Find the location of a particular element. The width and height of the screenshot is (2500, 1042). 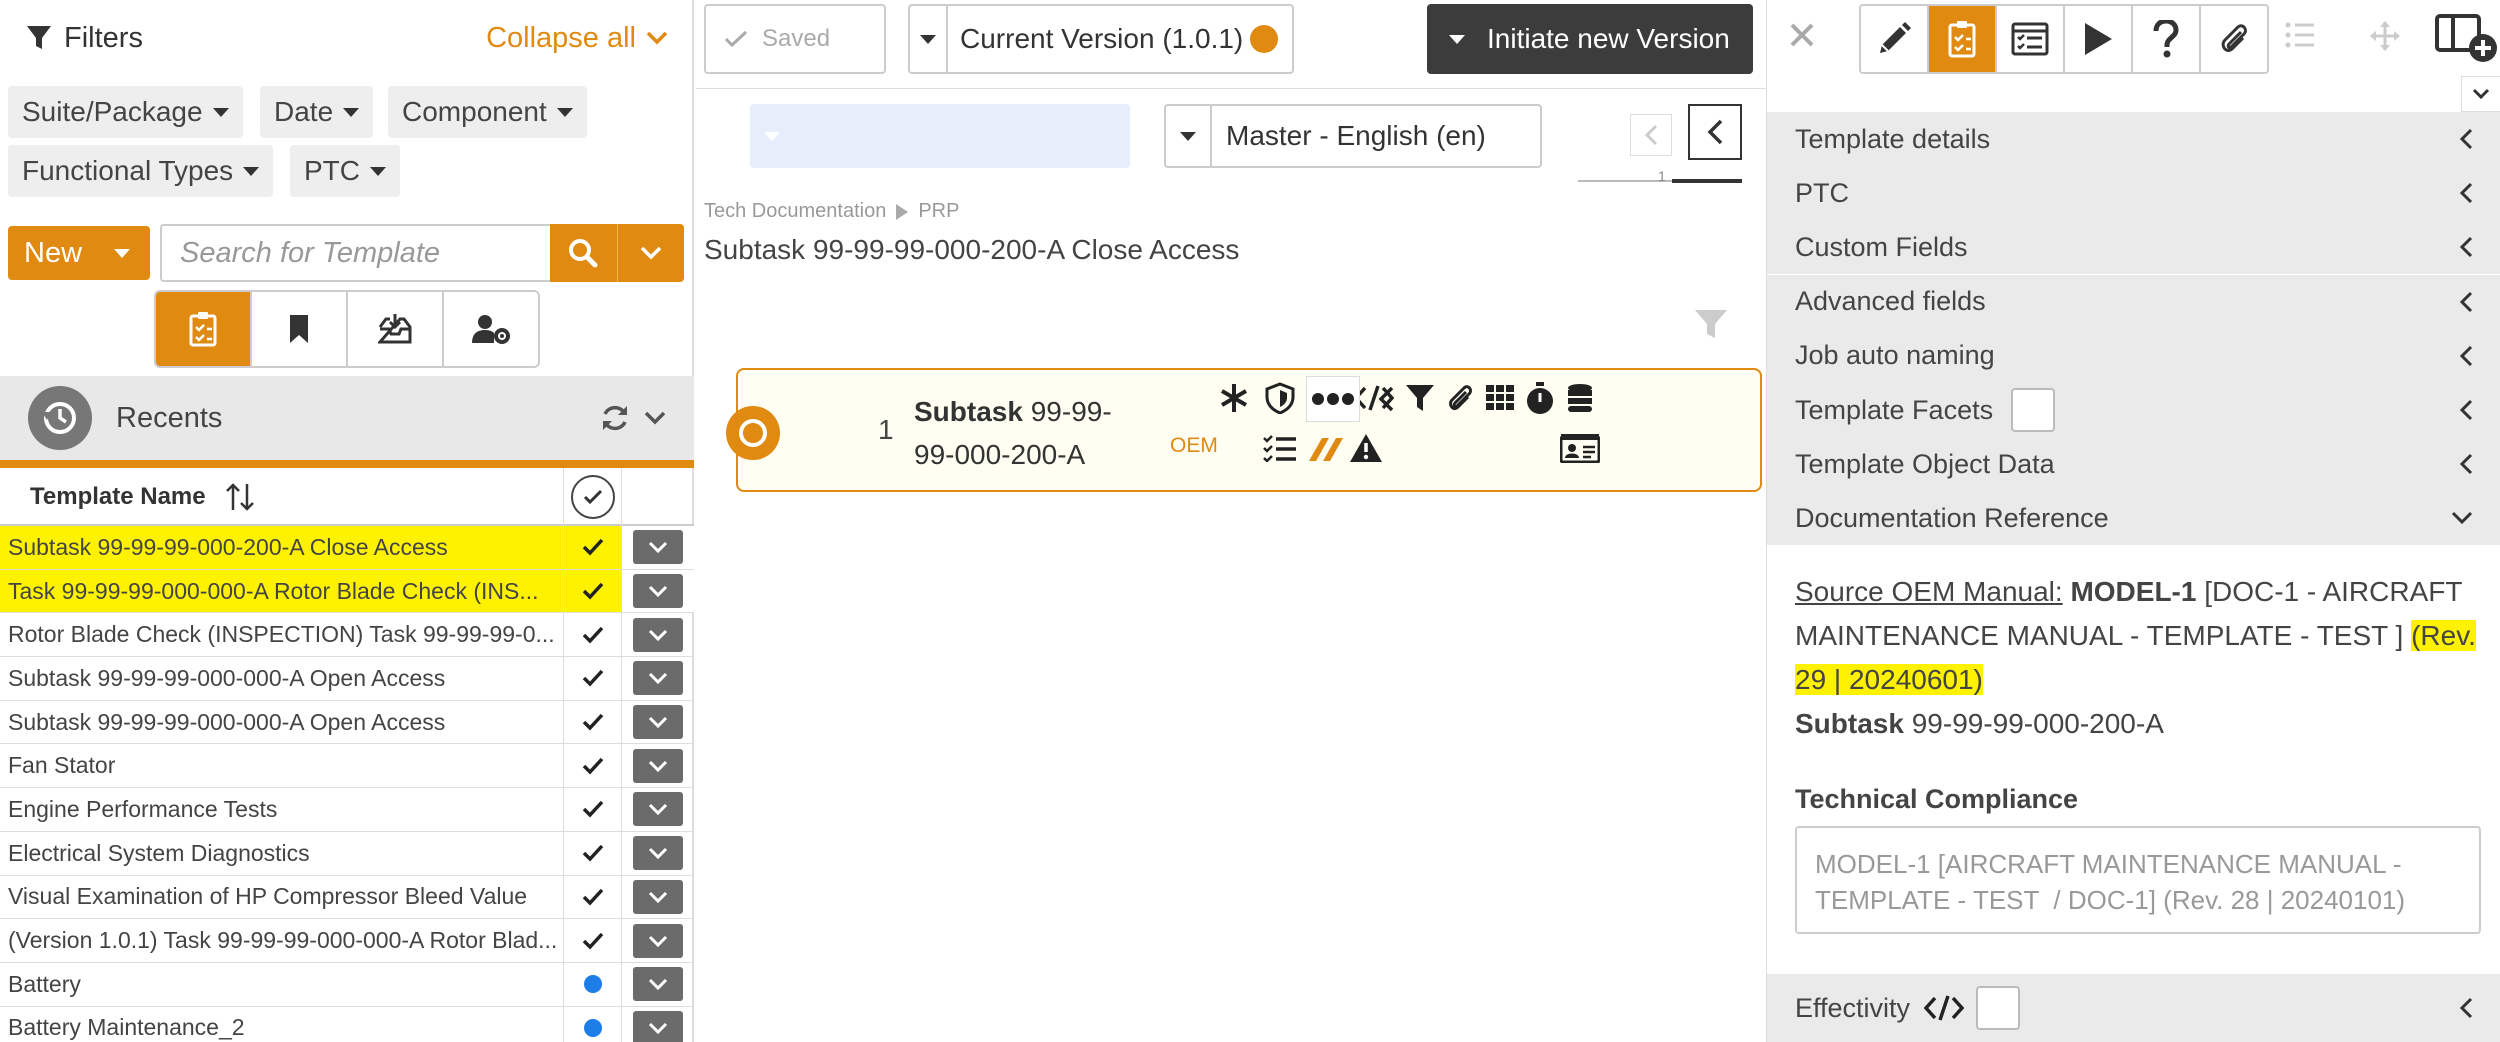

section-job-auto-naming: Job auto naming is located at coordinates (2133, 355).